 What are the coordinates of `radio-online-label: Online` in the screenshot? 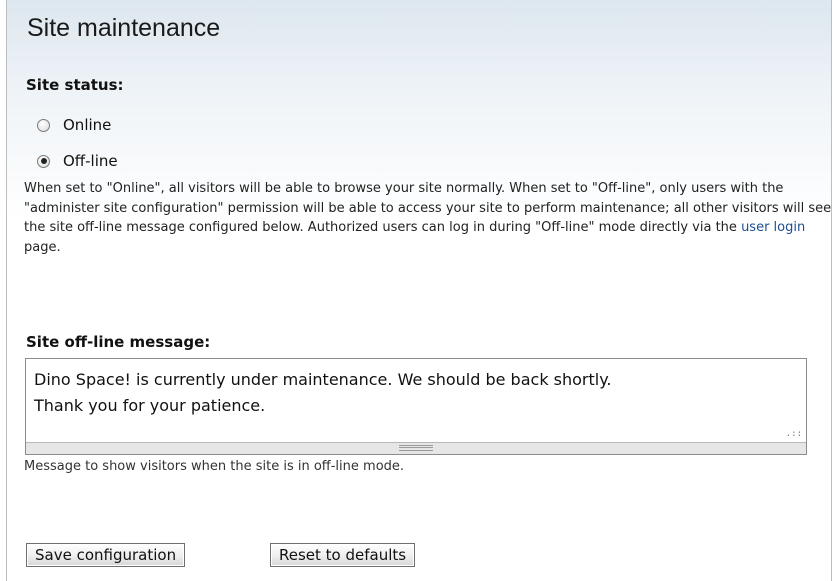 It's located at (87, 125).